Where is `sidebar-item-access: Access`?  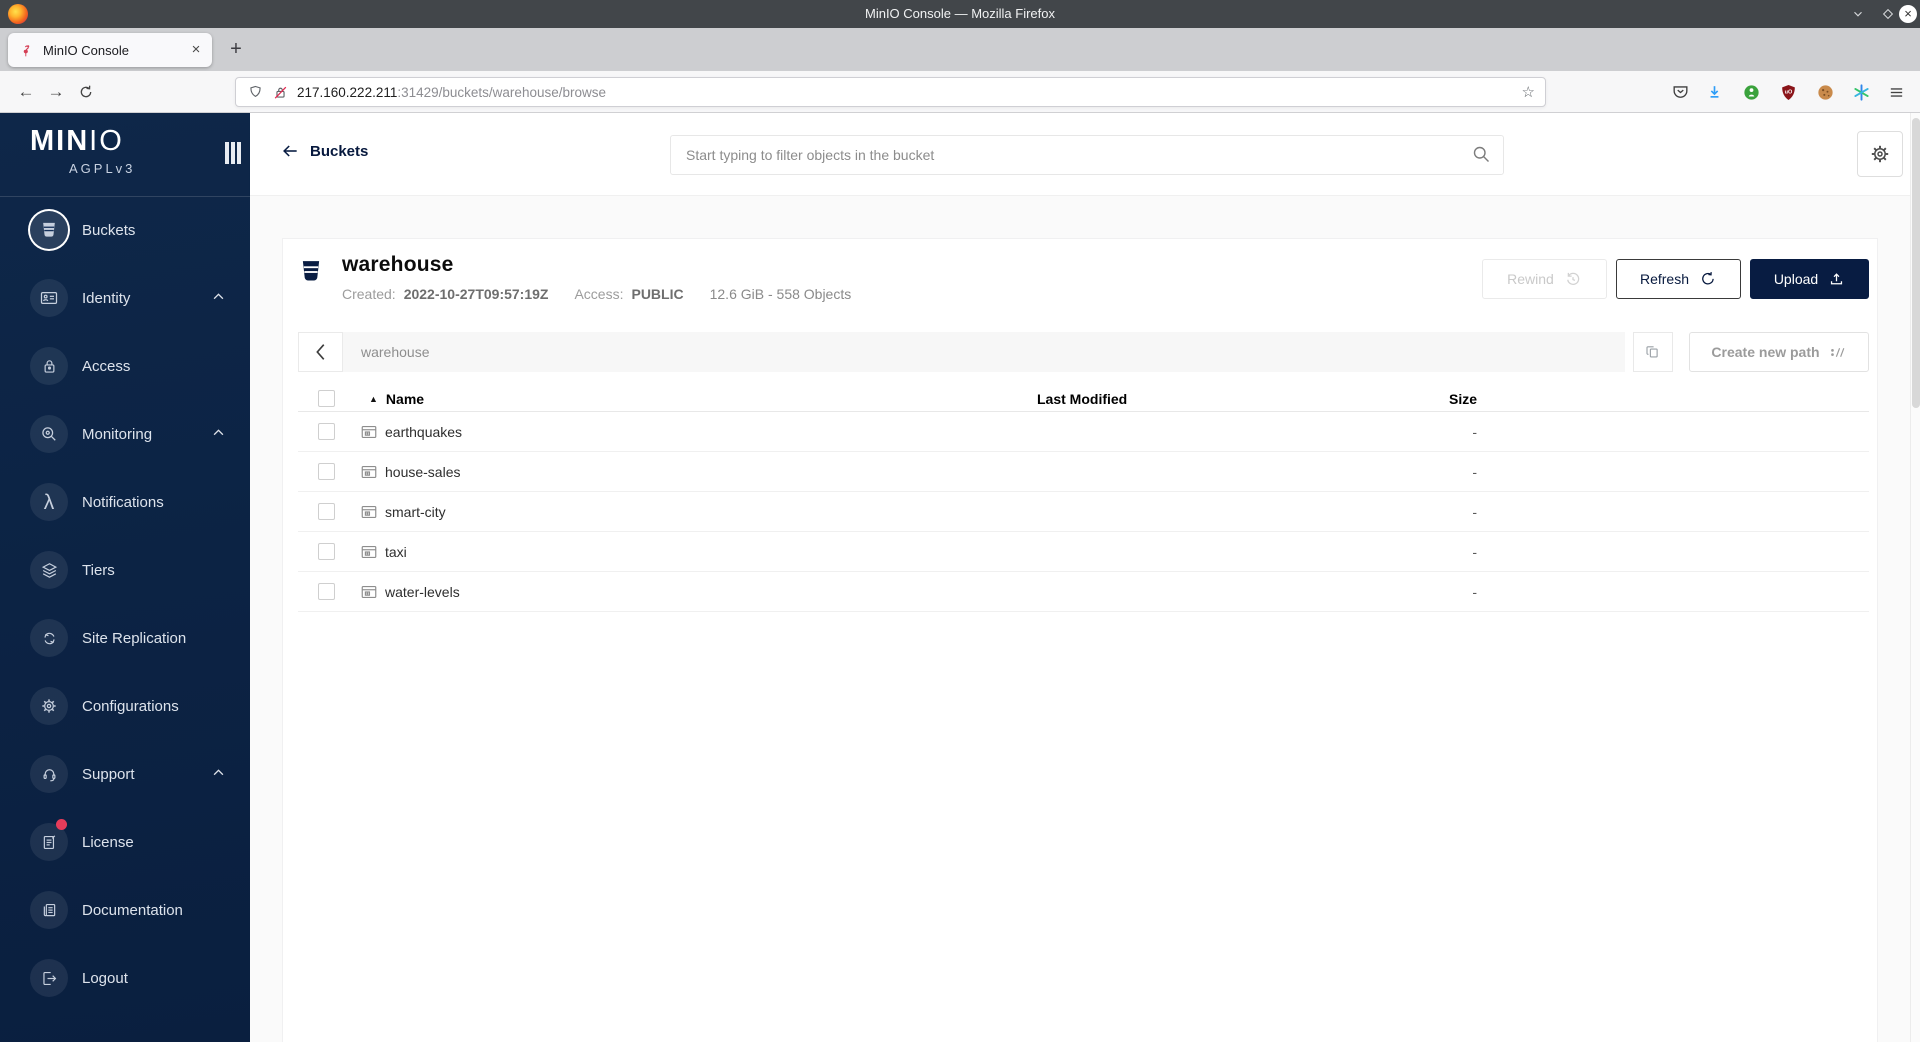 sidebar-item-access: Access is located at coordinates (125, 366).